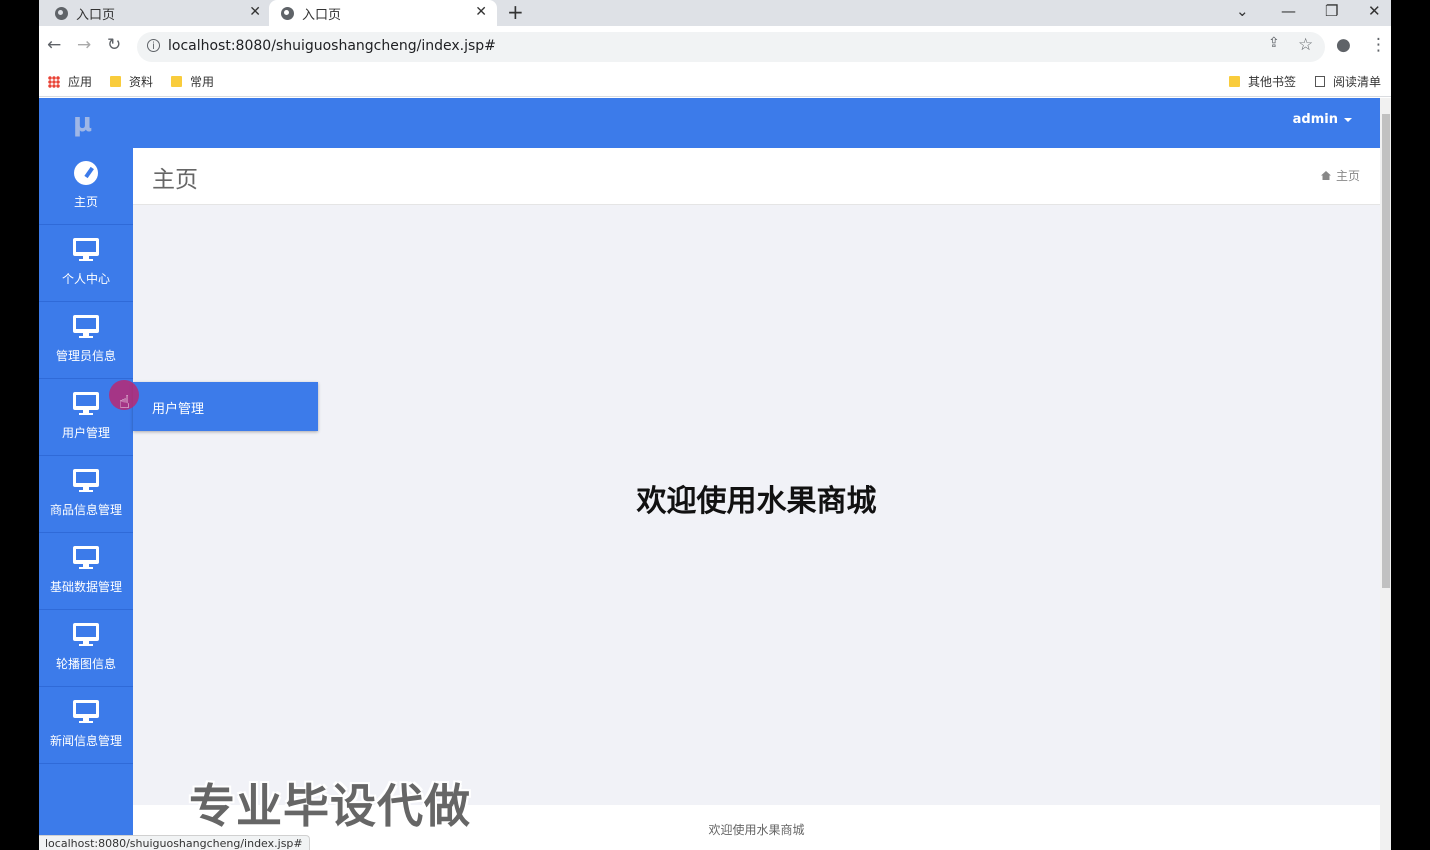  I want to click on welcome-heading: 欢迎使用水果商城, so click(756, 501).